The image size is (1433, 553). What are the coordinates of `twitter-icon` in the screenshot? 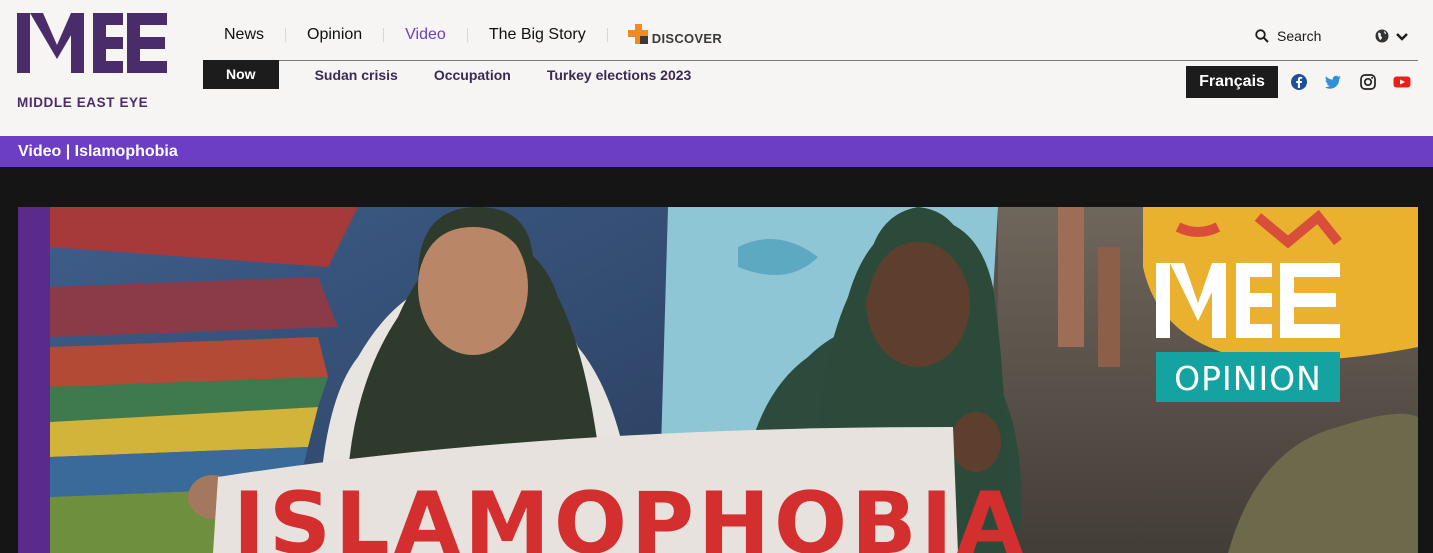 It's located at (1333, 82).